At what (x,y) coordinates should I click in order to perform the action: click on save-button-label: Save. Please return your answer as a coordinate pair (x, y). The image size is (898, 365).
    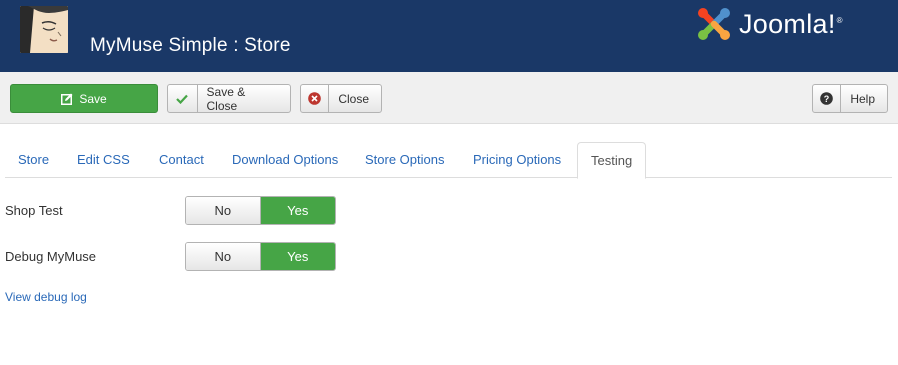
    Looking at the image, I should click on (93, 98).